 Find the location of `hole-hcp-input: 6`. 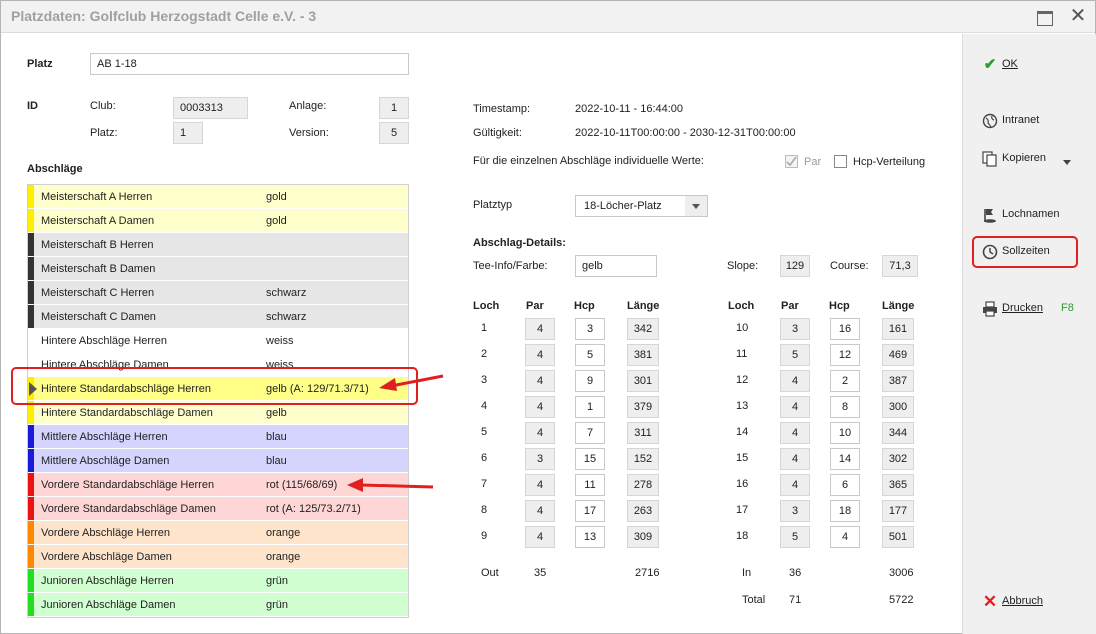

hole-hcp-input: 6 is located at coordinates (845, 485).